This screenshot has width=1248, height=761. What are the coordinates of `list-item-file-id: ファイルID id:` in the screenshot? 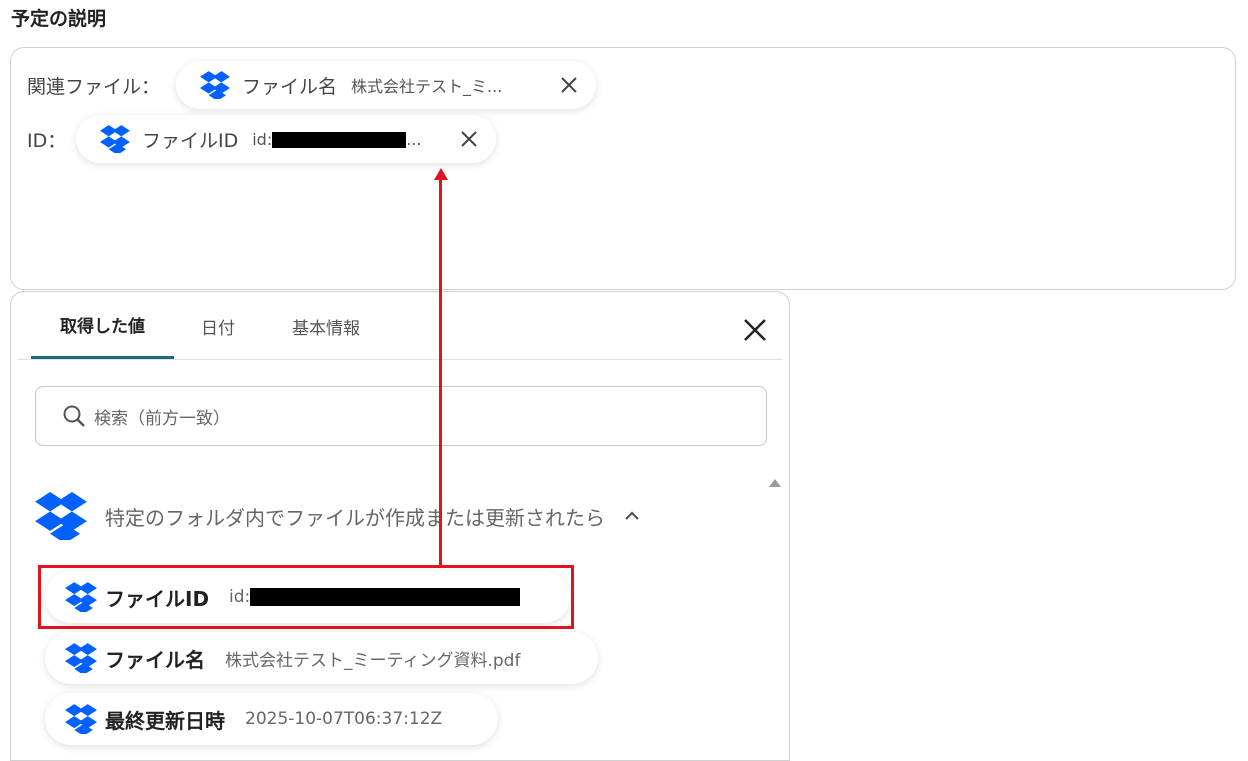 It's located at (307, 597).